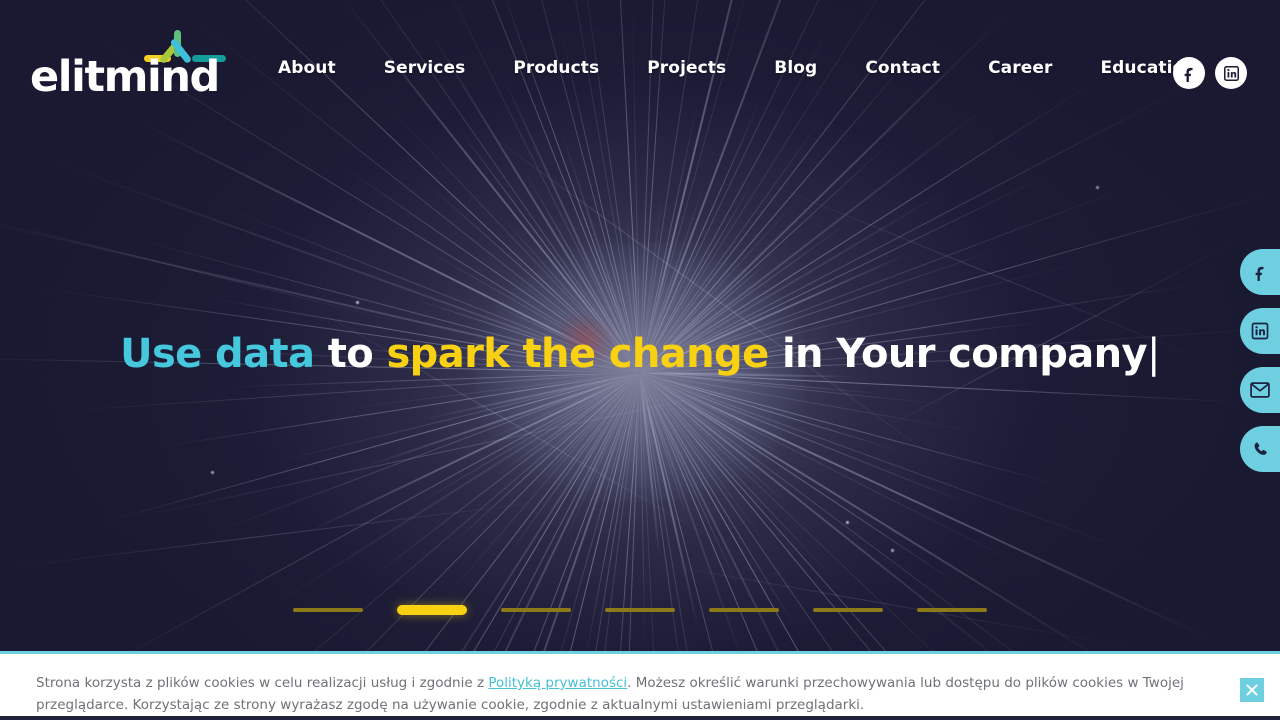  I want to click on rail-linkedin-icon, so click(1260, 331).